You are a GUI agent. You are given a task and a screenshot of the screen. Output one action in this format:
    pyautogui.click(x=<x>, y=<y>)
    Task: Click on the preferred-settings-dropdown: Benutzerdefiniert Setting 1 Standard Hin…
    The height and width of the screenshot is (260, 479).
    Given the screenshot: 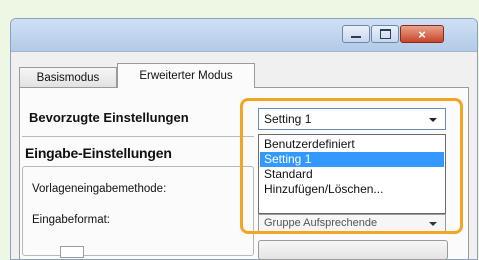 What is the action you would take?
    pyautogui.click(x=352, y=174)
    